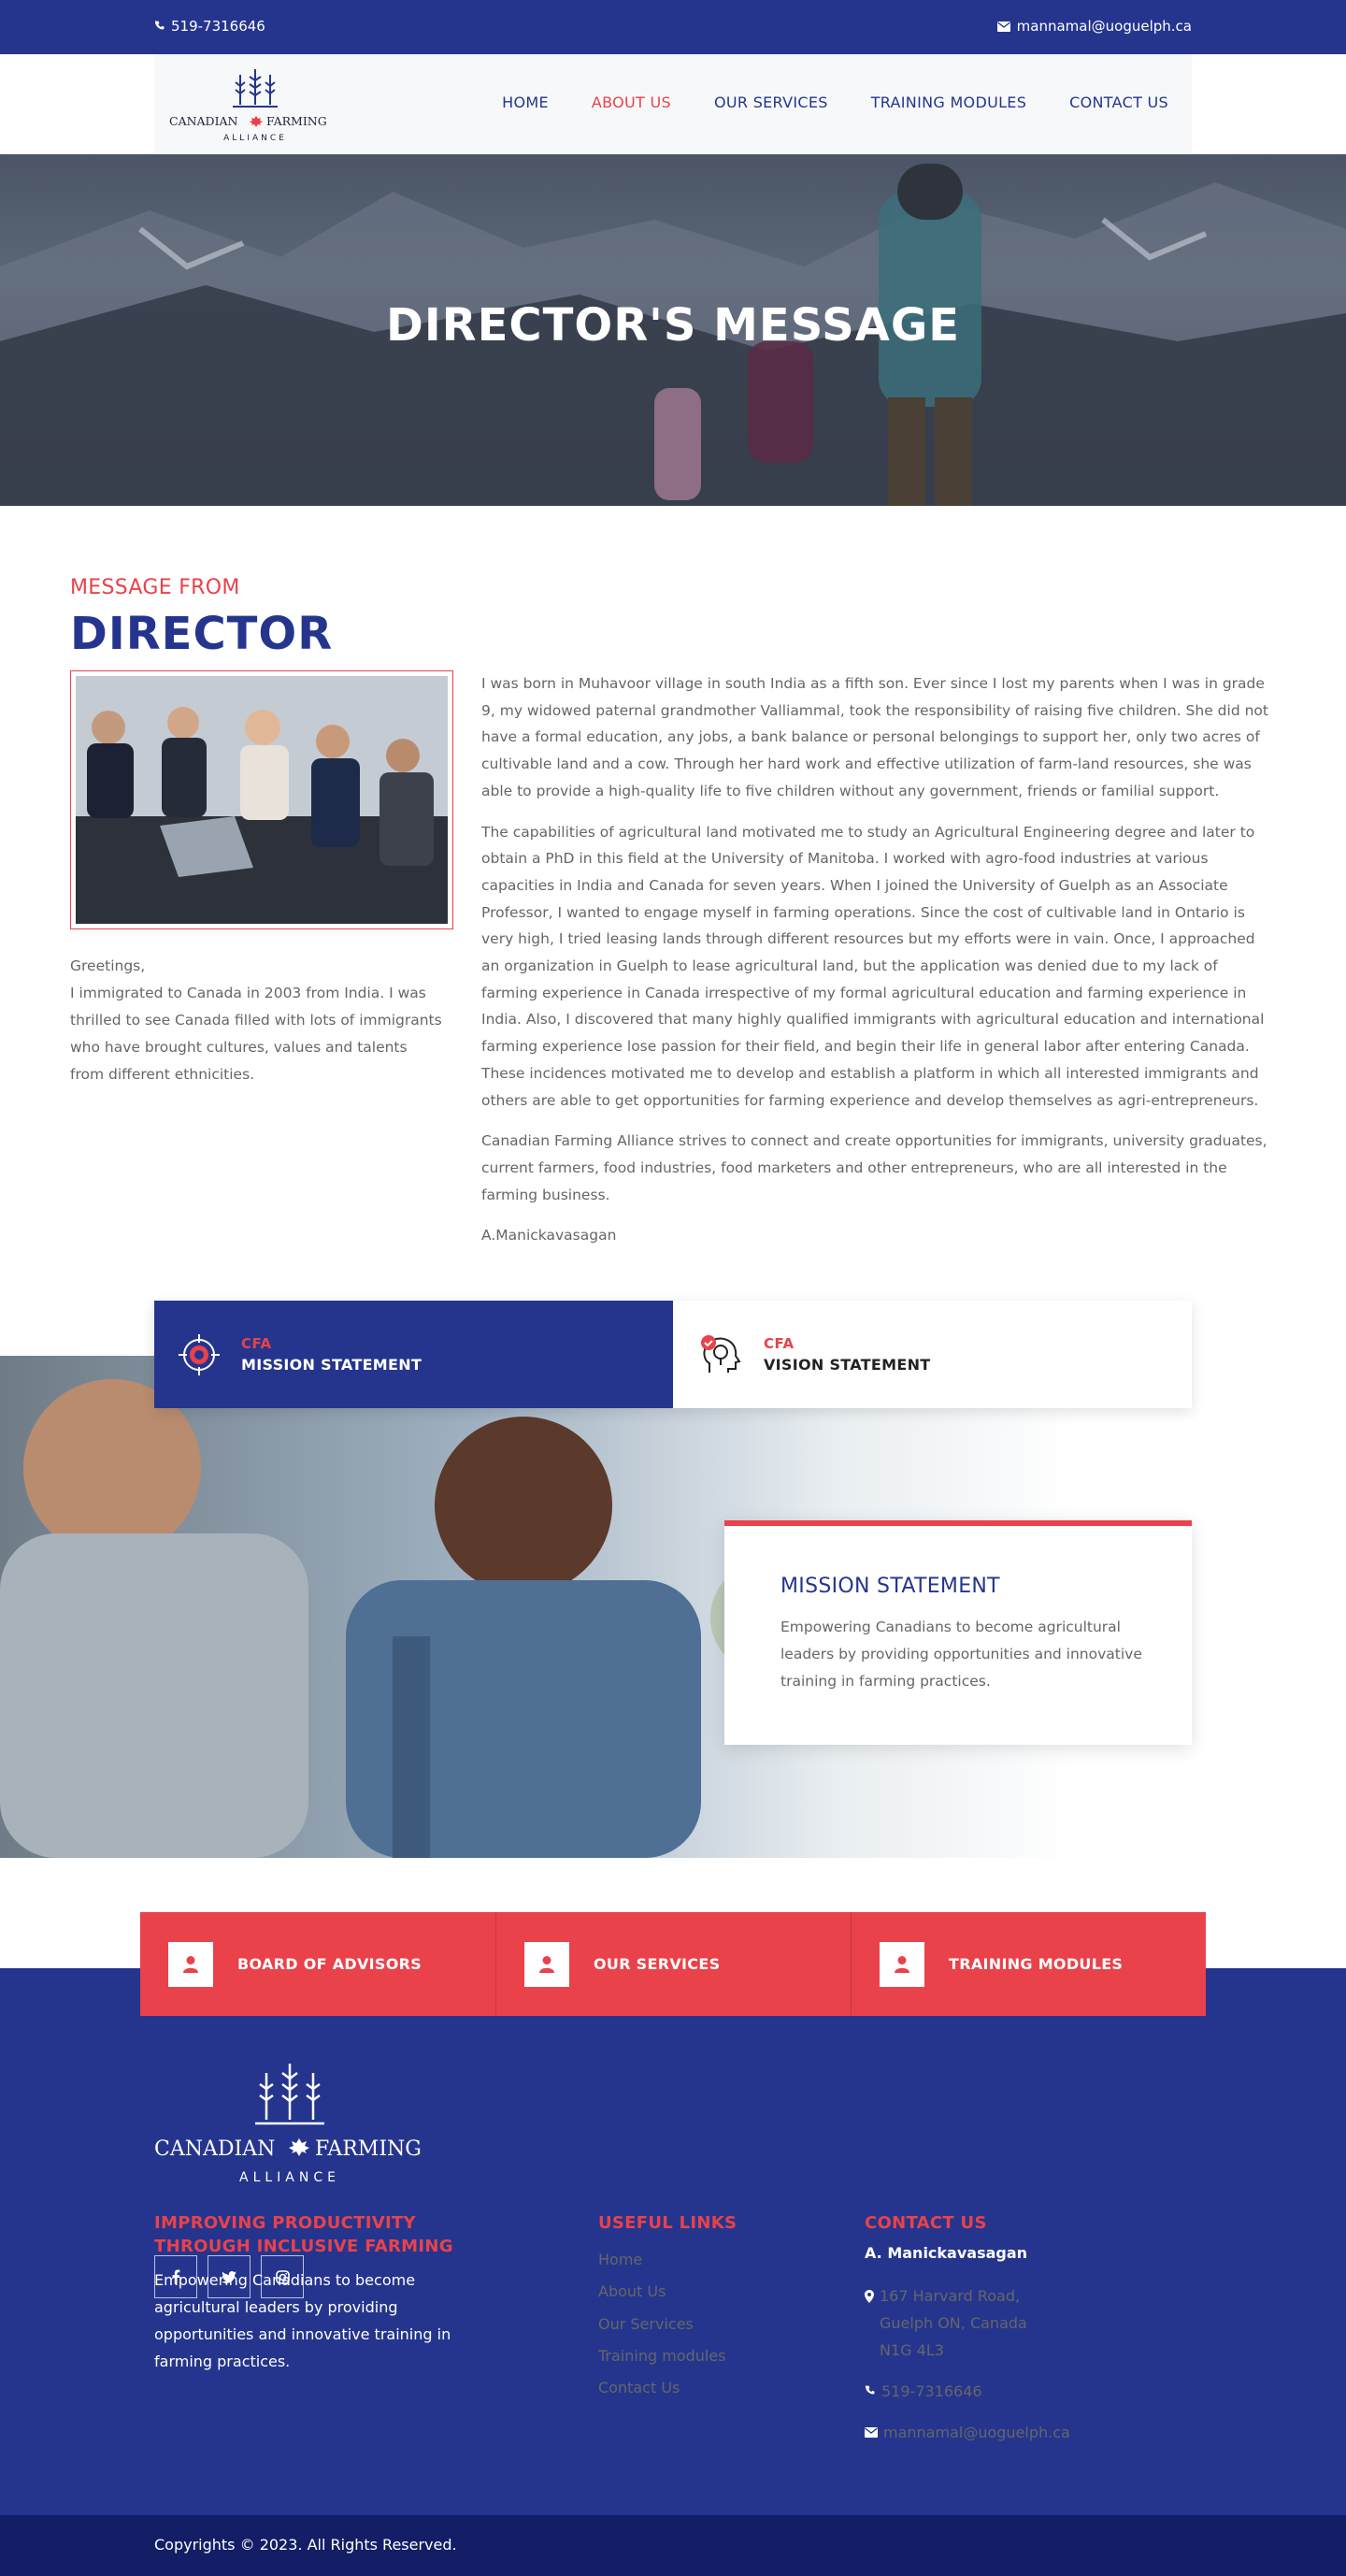 This screenshot has width=1346, height=2576. I want to click on nav-home: HOME, so click(525, 103).